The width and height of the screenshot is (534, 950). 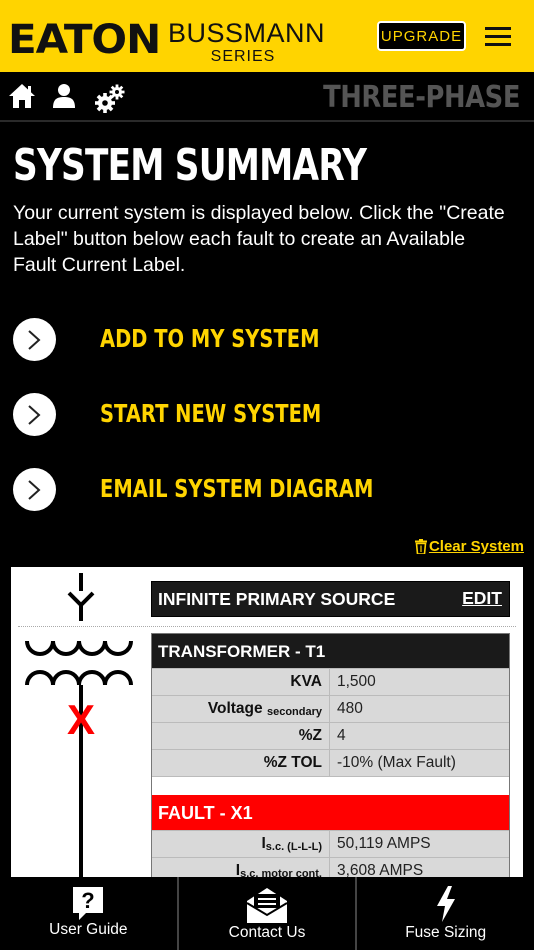 I want to click on edit-source-button: EDIT, so click(x=482, y=598).